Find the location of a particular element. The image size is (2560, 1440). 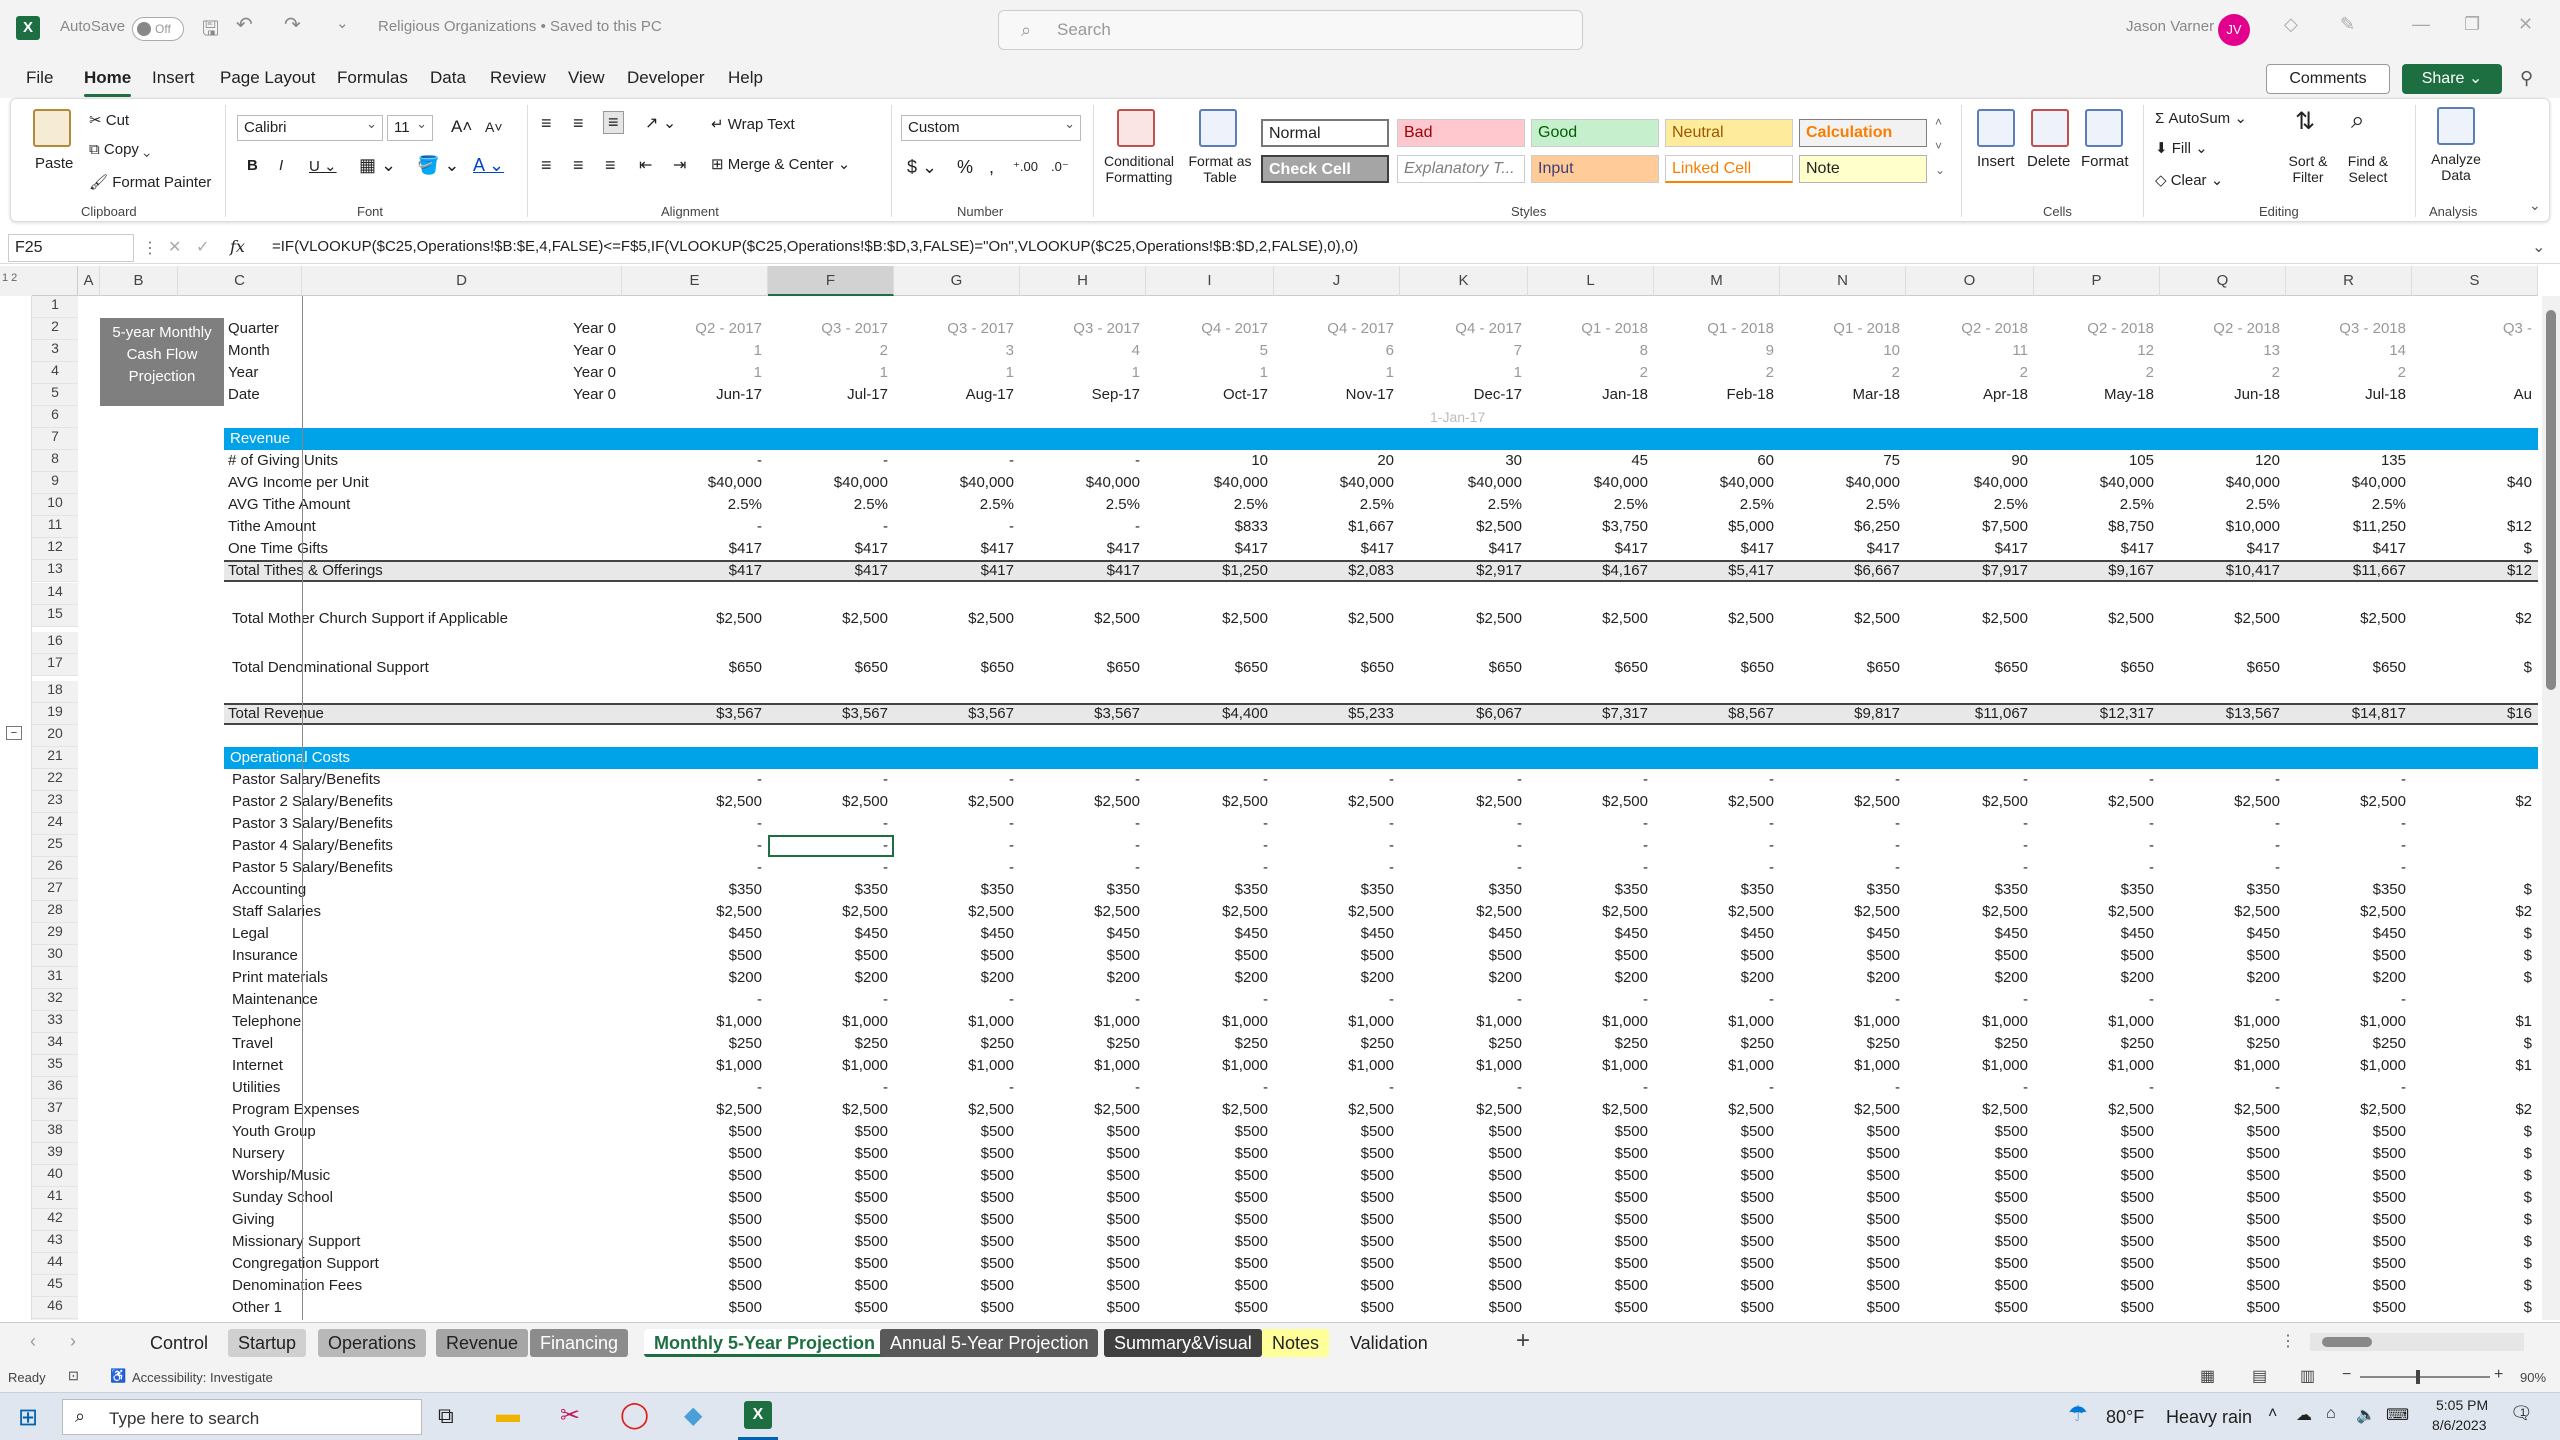

column-header-n: N is located at coordinates (1843, 281).